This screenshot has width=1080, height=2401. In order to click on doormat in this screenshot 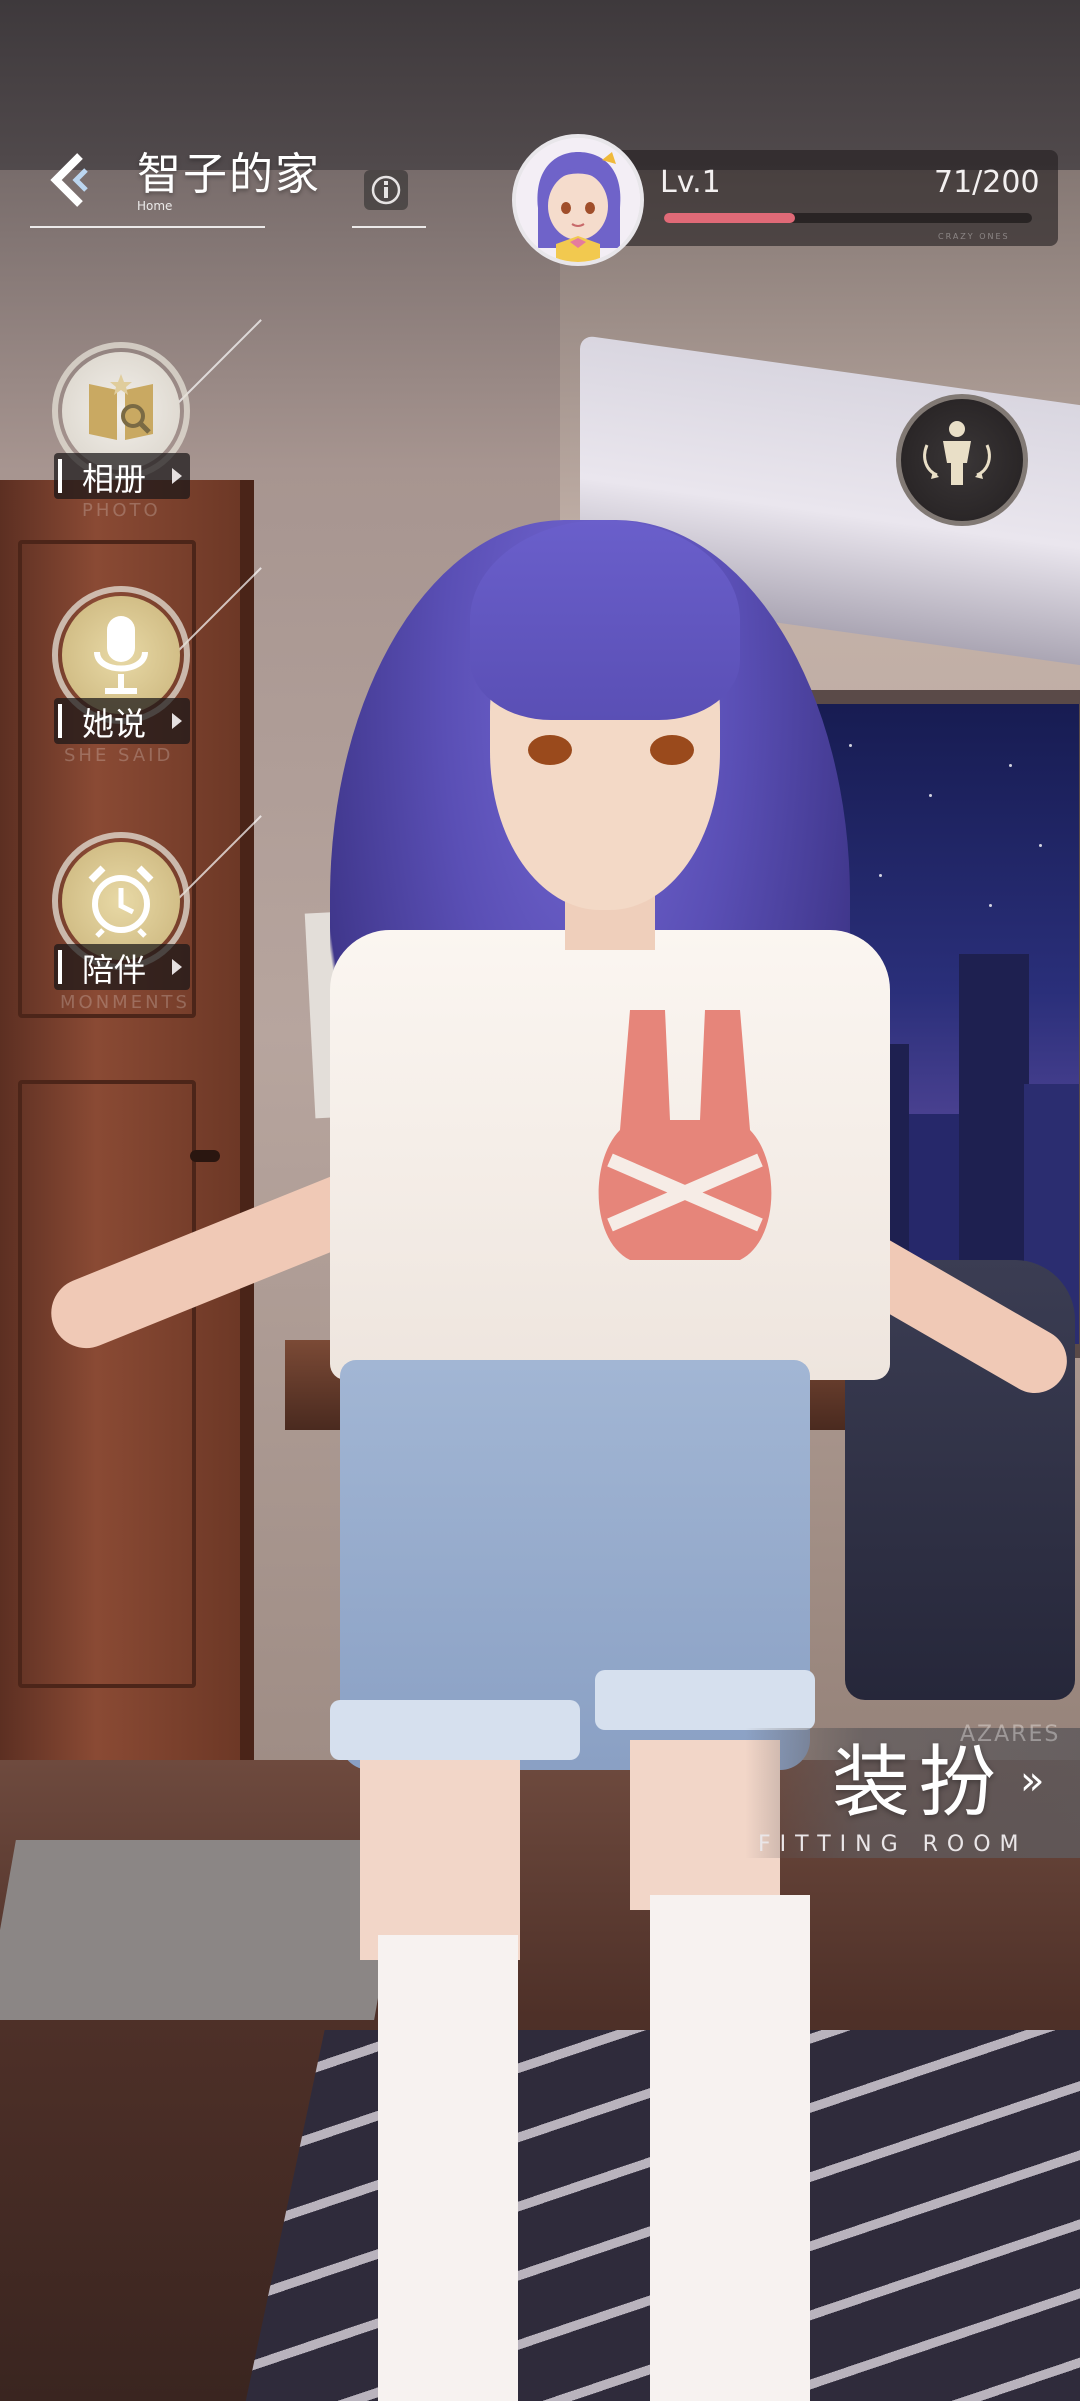, I will do `click(203, 1930)`.